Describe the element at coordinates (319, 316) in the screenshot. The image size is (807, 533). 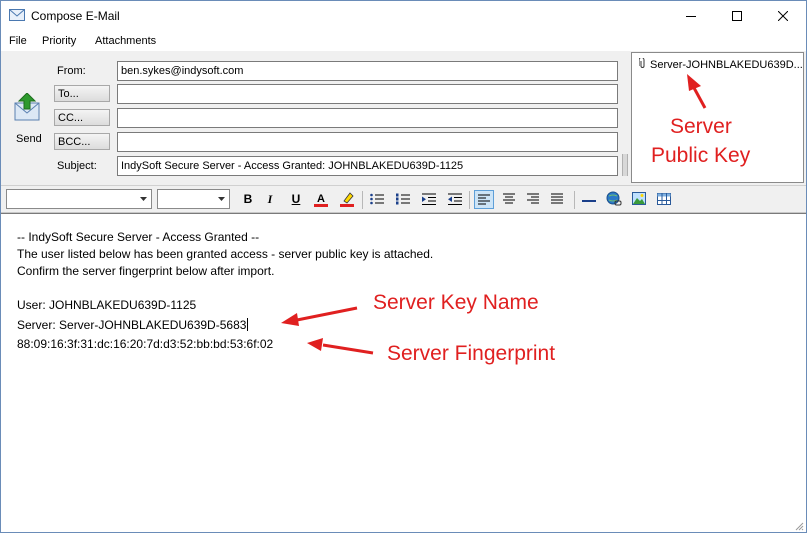
I see `arrow-key-name` at that location.